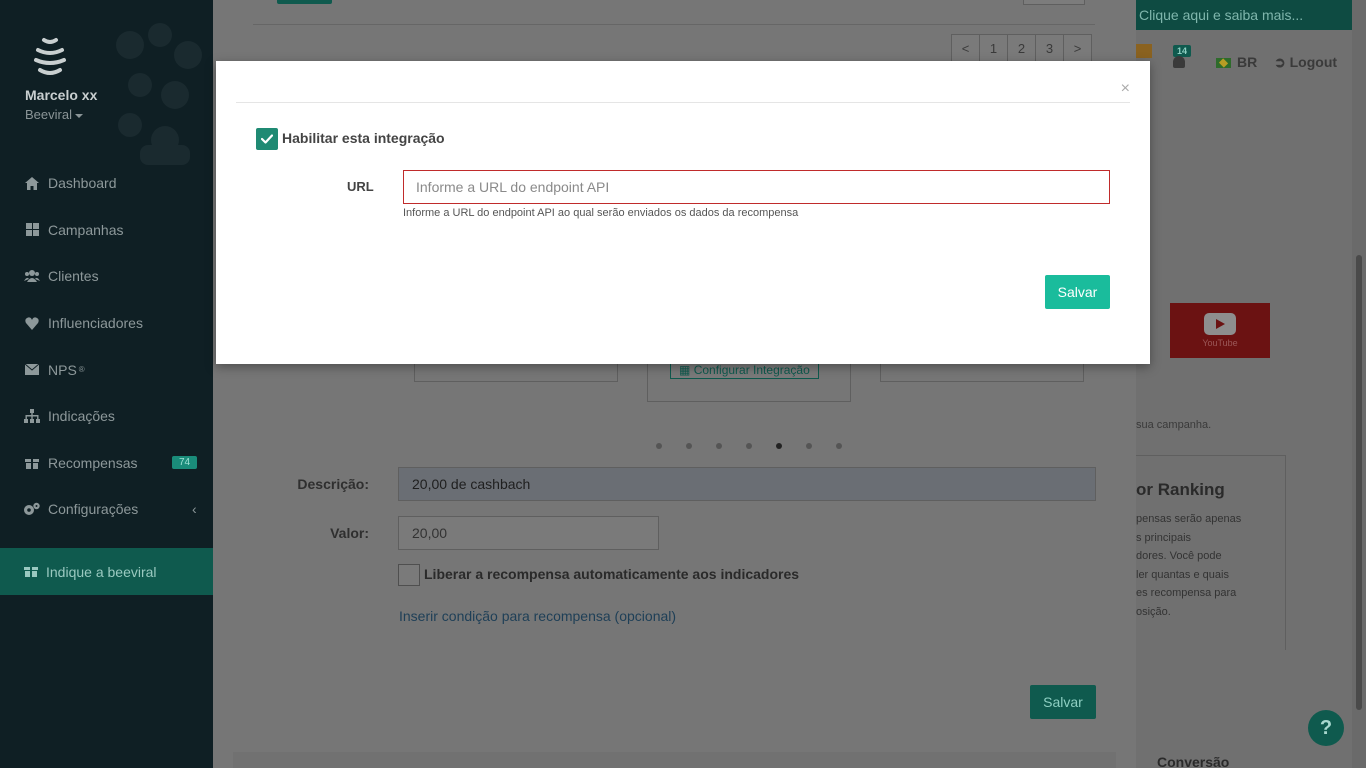  I want to click on pagination-page-2: 2, so click(1021, 48).